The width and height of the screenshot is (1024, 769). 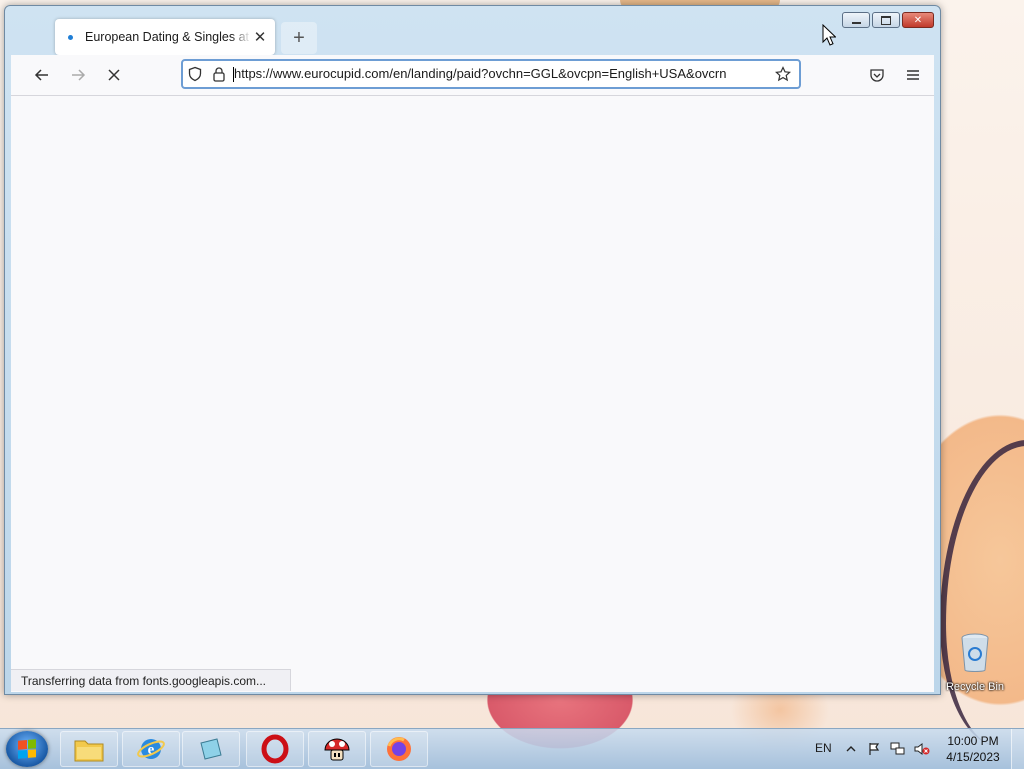 I want to click on mushroom-icon, so click(x=337, y=749).